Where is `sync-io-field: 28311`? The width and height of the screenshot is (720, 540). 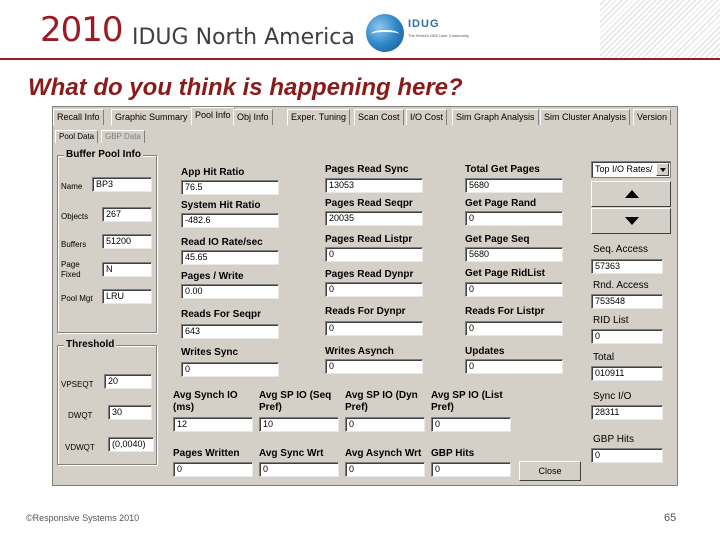 sync-io-field: 28311 is located at coordinates (627, 412).